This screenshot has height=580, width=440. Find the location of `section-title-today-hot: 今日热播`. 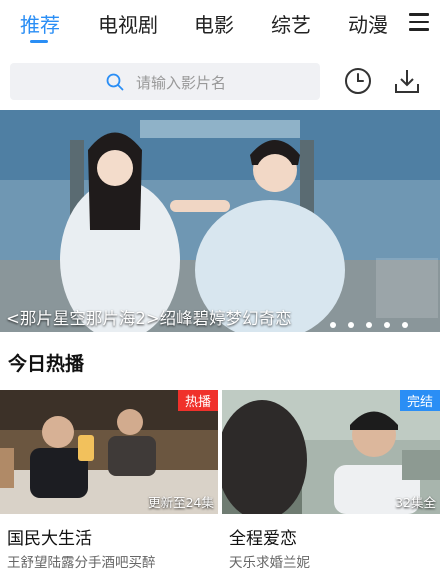

section-title-today-hot: 今日热播 is located at coordinates (46, 364).